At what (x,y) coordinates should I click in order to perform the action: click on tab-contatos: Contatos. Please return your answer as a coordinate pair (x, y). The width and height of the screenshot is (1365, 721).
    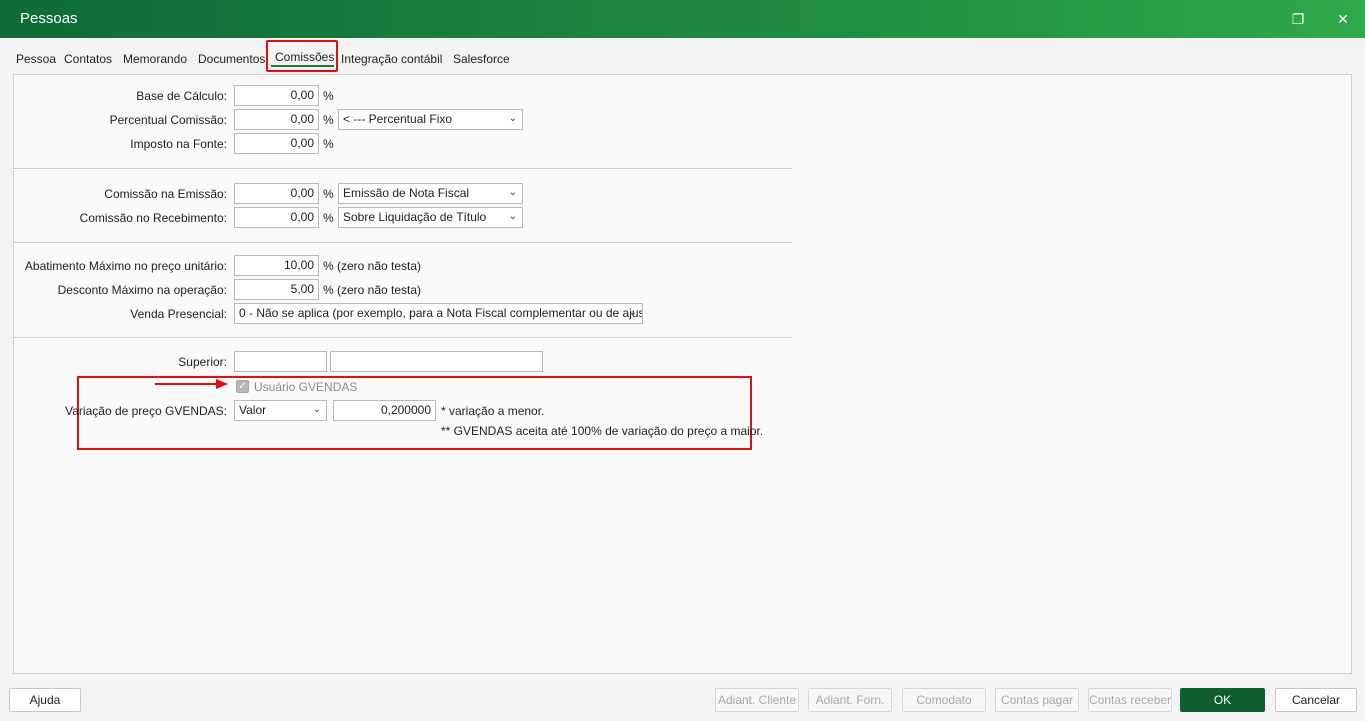
    Looking at the image, I should click on (88, 59).